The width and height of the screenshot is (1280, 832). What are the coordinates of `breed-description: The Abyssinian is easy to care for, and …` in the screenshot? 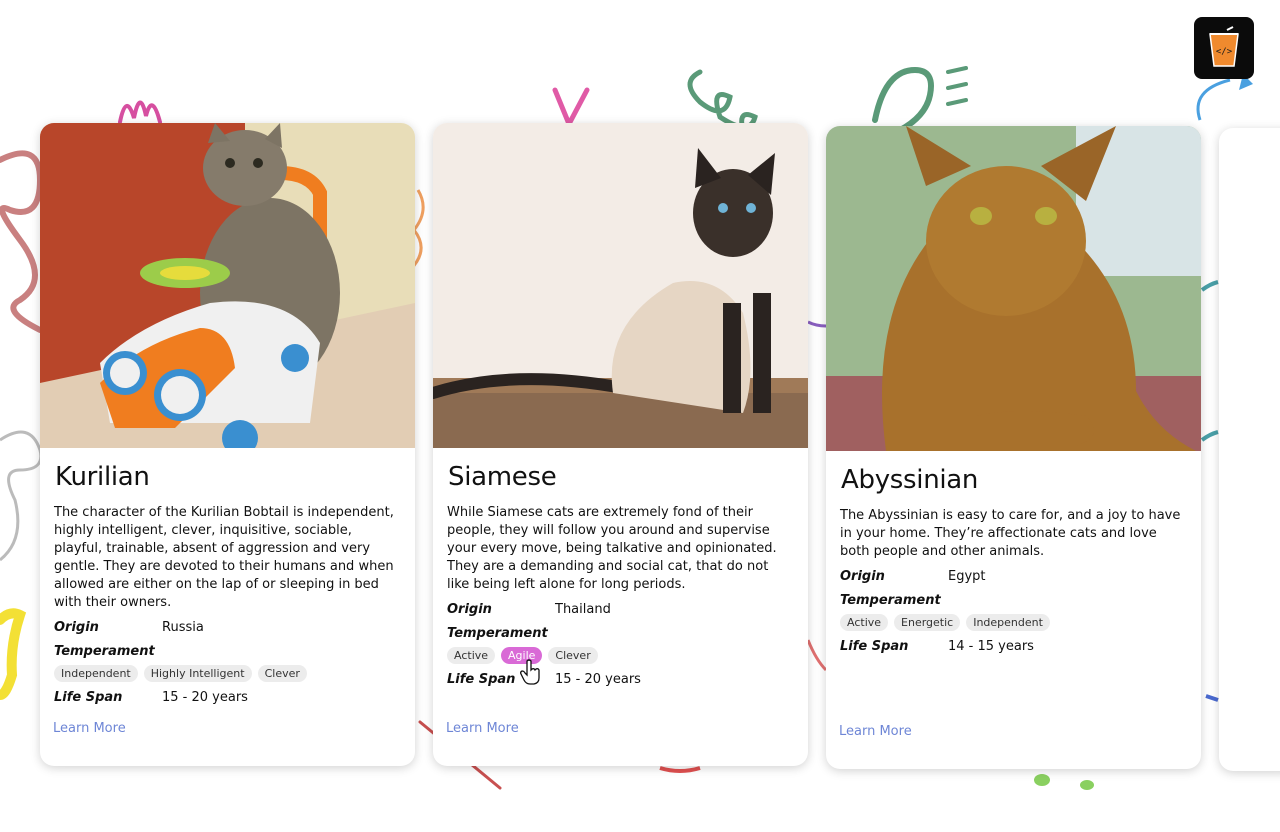 It's located at (1010, 533).